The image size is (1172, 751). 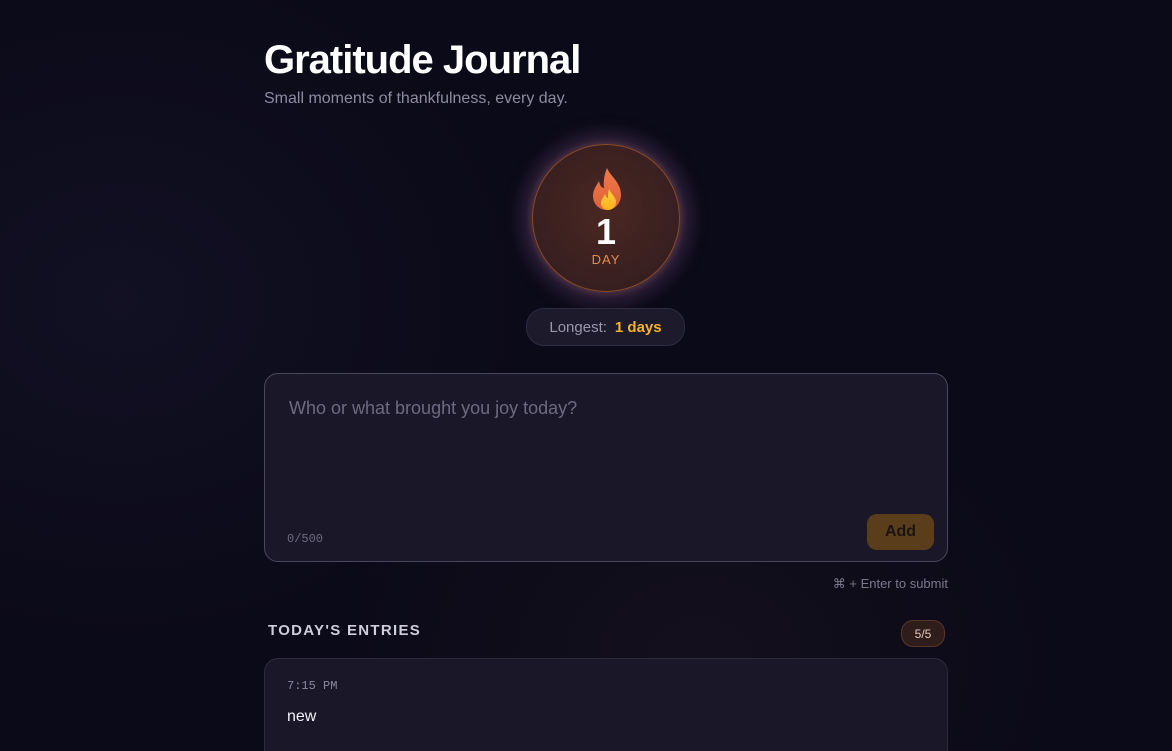 What do you see at coordinates (302, 716) in the screenshot?
I see `entry-text: new` at bounding box center [302, 716].